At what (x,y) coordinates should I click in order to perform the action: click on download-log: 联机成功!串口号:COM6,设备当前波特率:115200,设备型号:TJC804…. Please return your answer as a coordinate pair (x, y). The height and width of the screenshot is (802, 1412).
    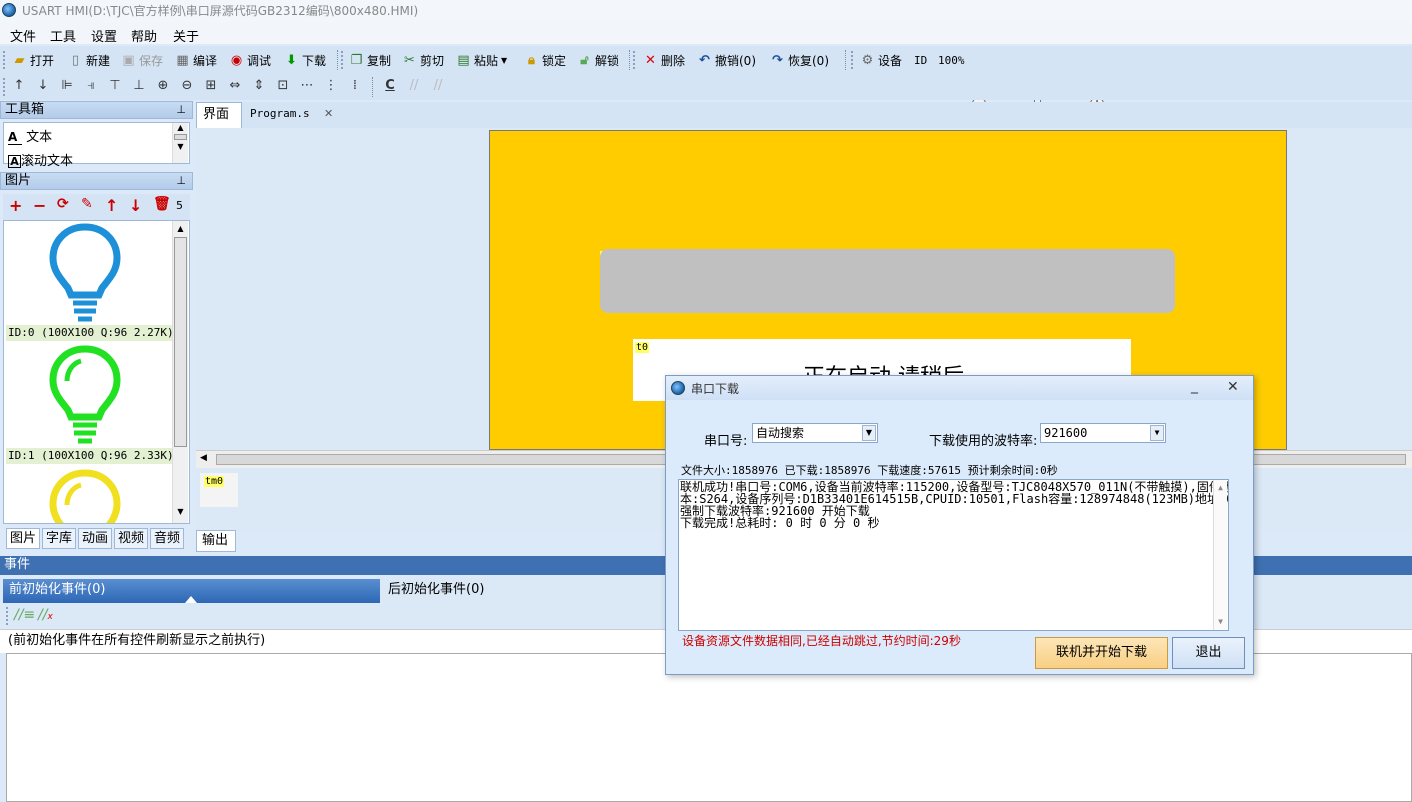
    Looking at the image, I should click on (953, 555).